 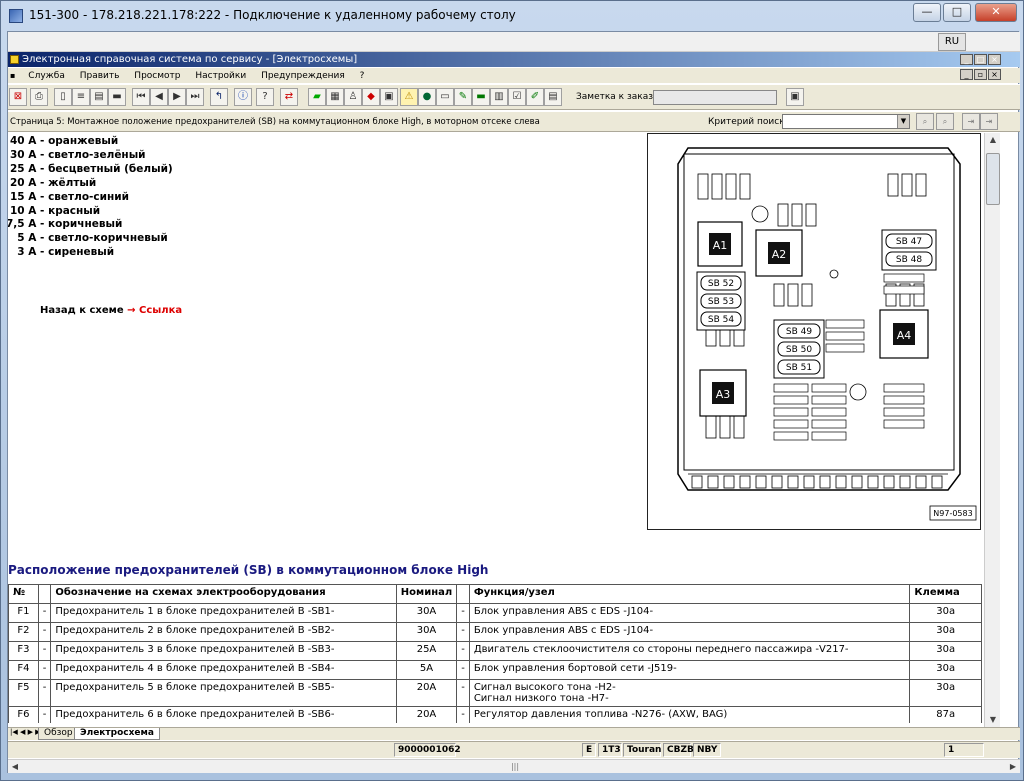 What do you see at coordinates (177, 97) in the screenshot?
I see `next-page-icon: ▶` at bounding box center [177, 97].